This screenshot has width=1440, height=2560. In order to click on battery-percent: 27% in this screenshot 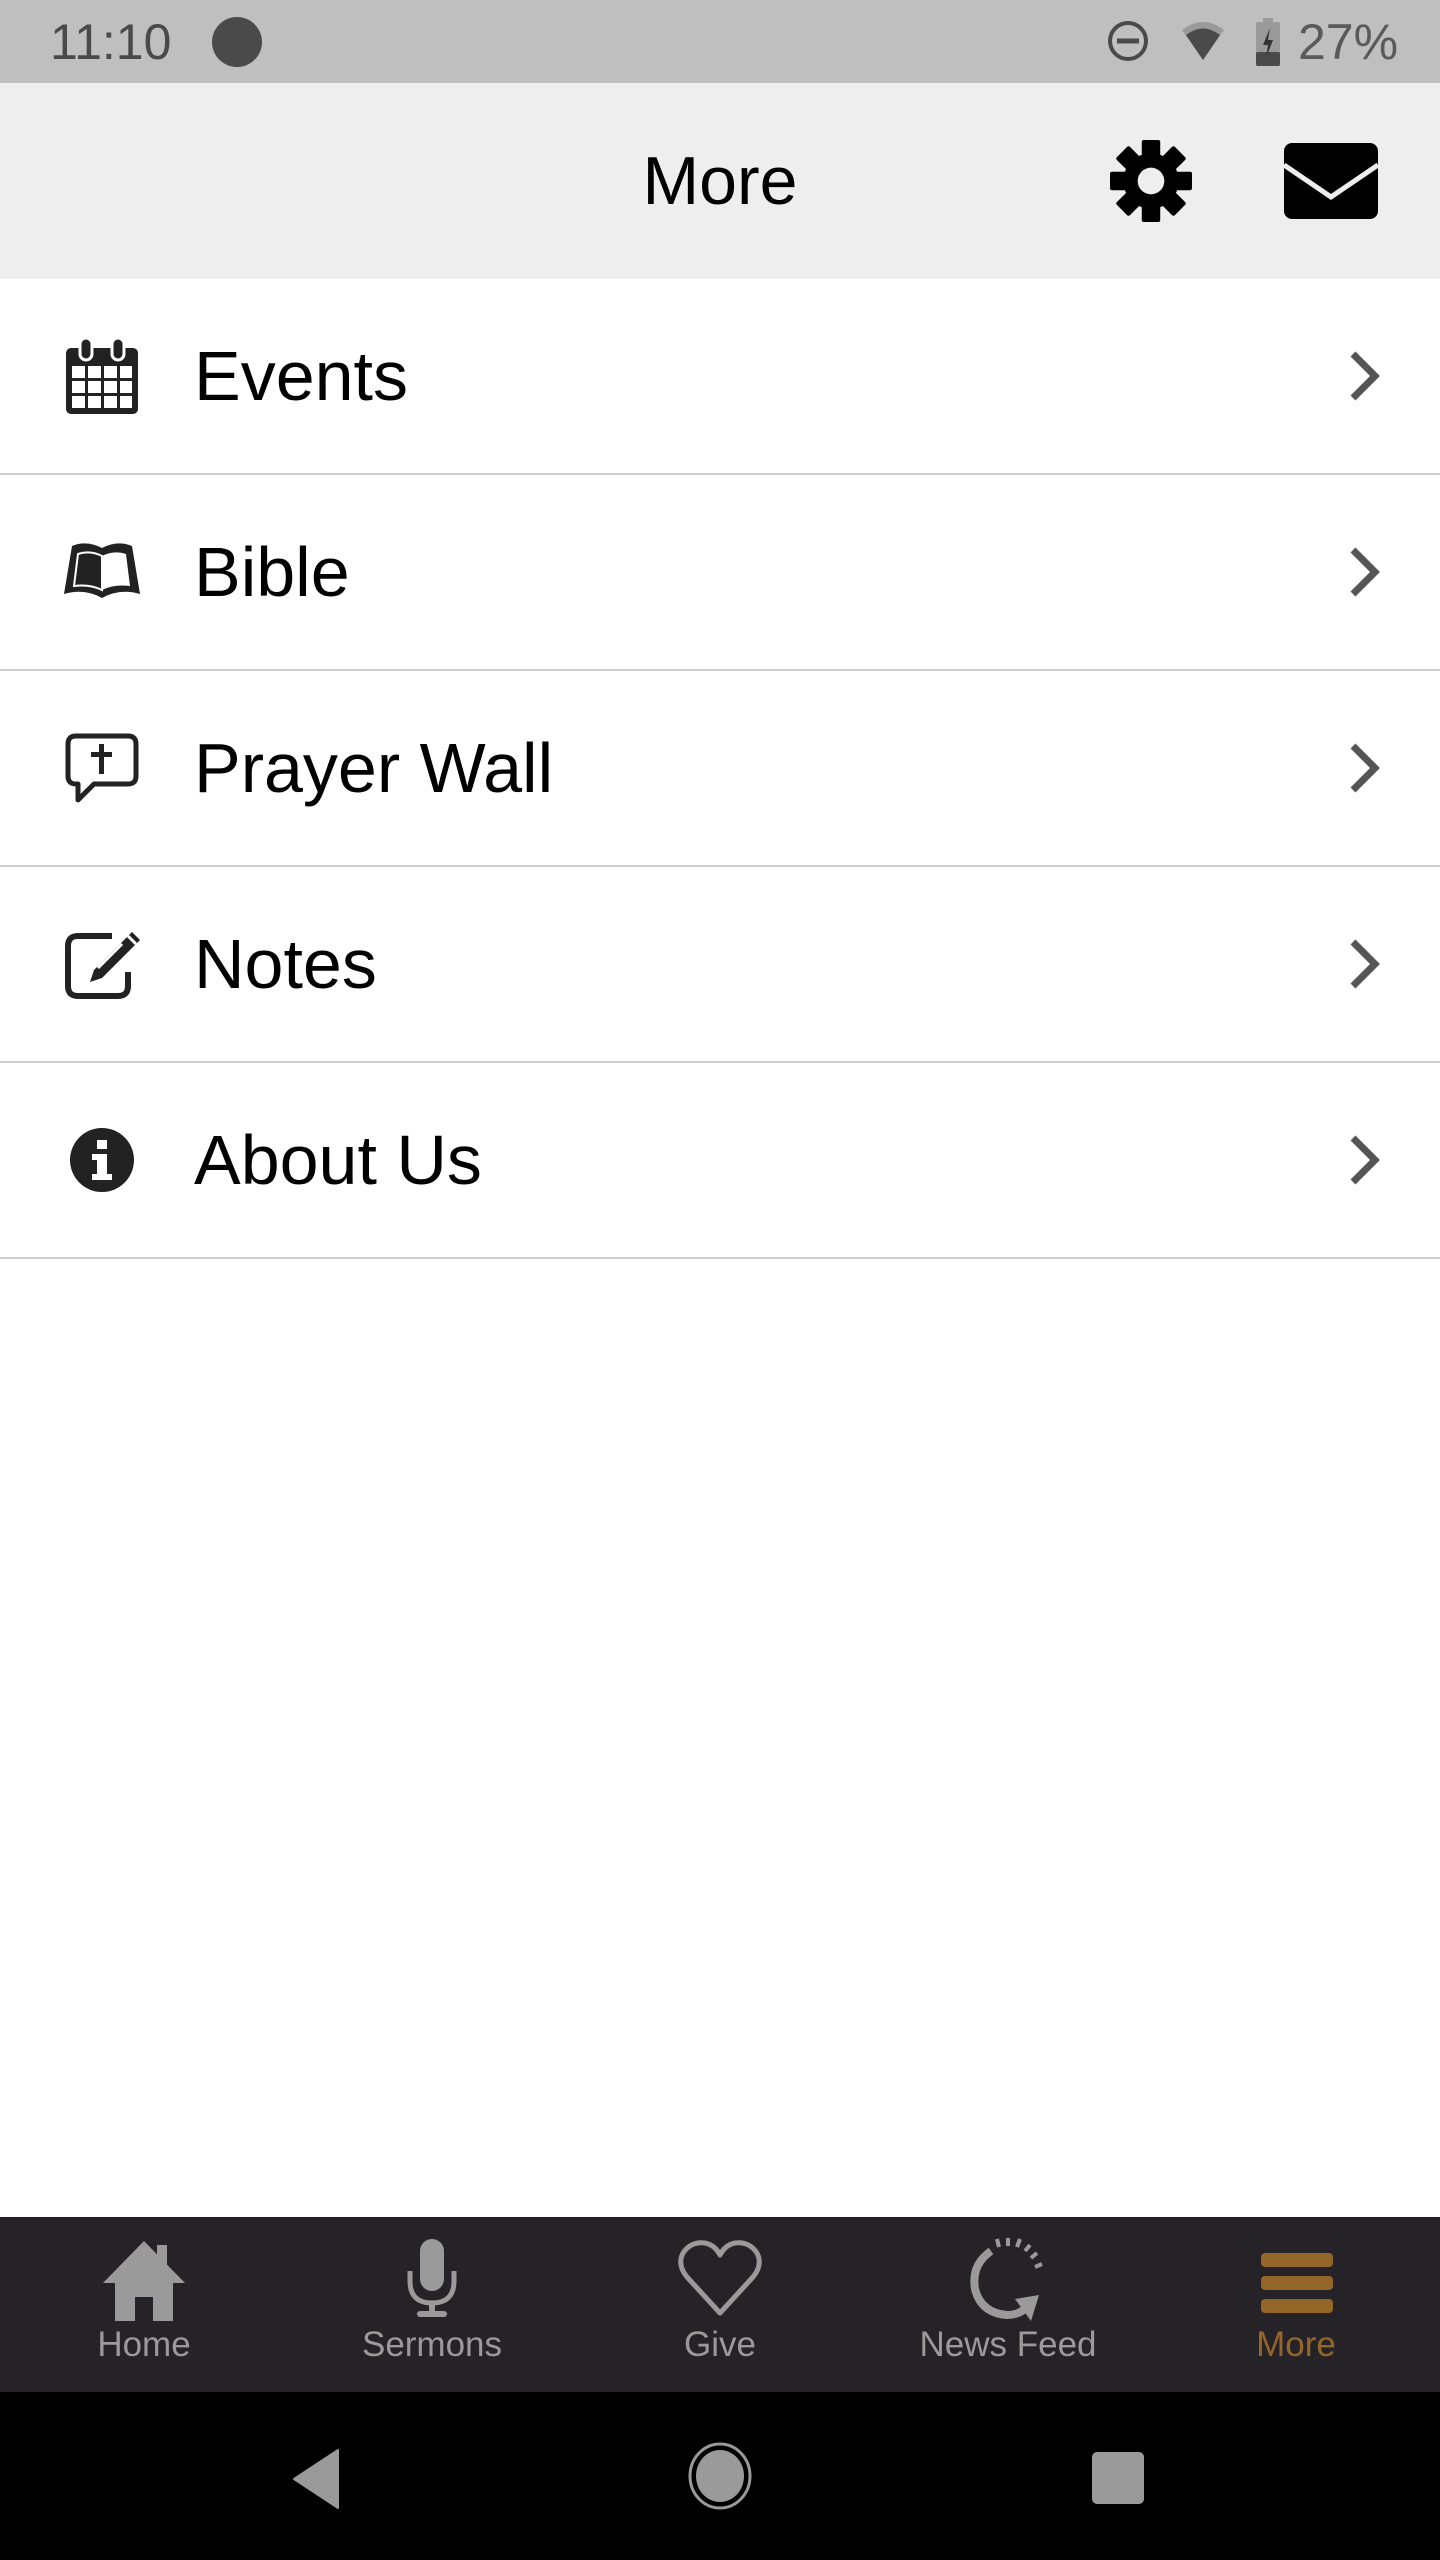, I will do `click(1348, 42)`.